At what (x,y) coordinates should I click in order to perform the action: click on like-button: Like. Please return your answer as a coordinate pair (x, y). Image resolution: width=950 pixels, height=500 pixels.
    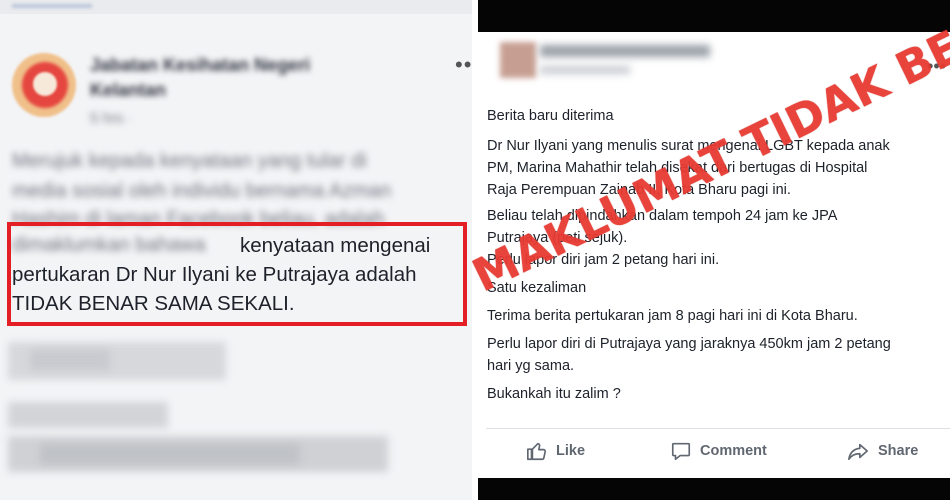
    Looking at the image, I should click on (555, 451).